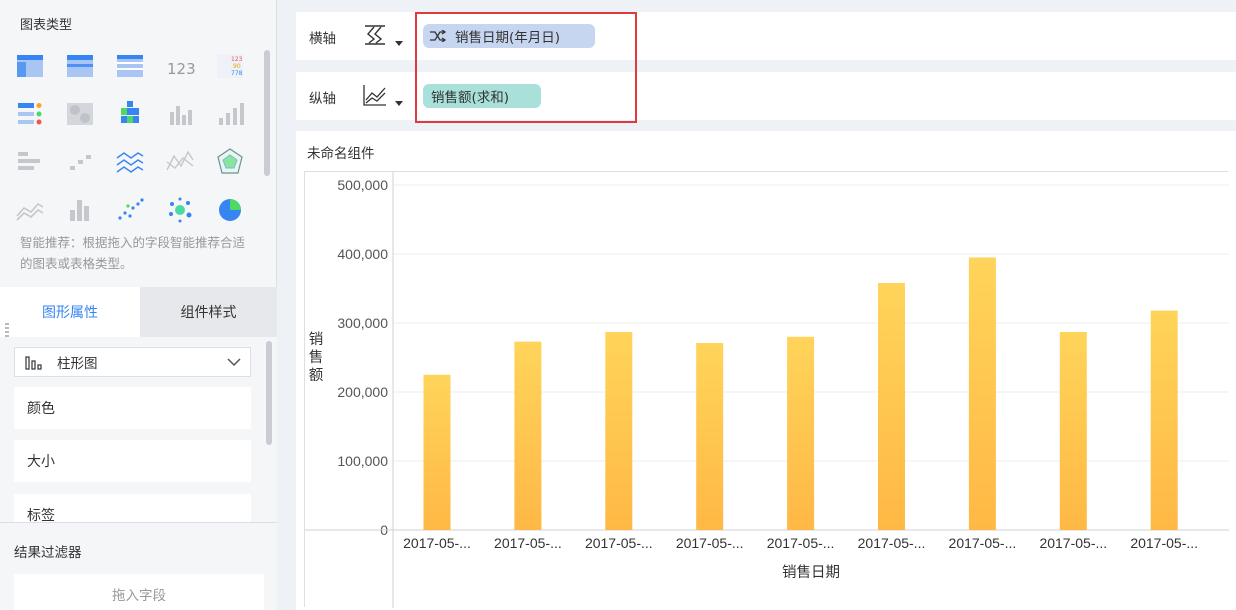 This screenshot has height=610, width=1236. What do you see at coordinates (438, 36) in the screenshot?
I see `shuffle-icon` at bounding box center [438, 36].